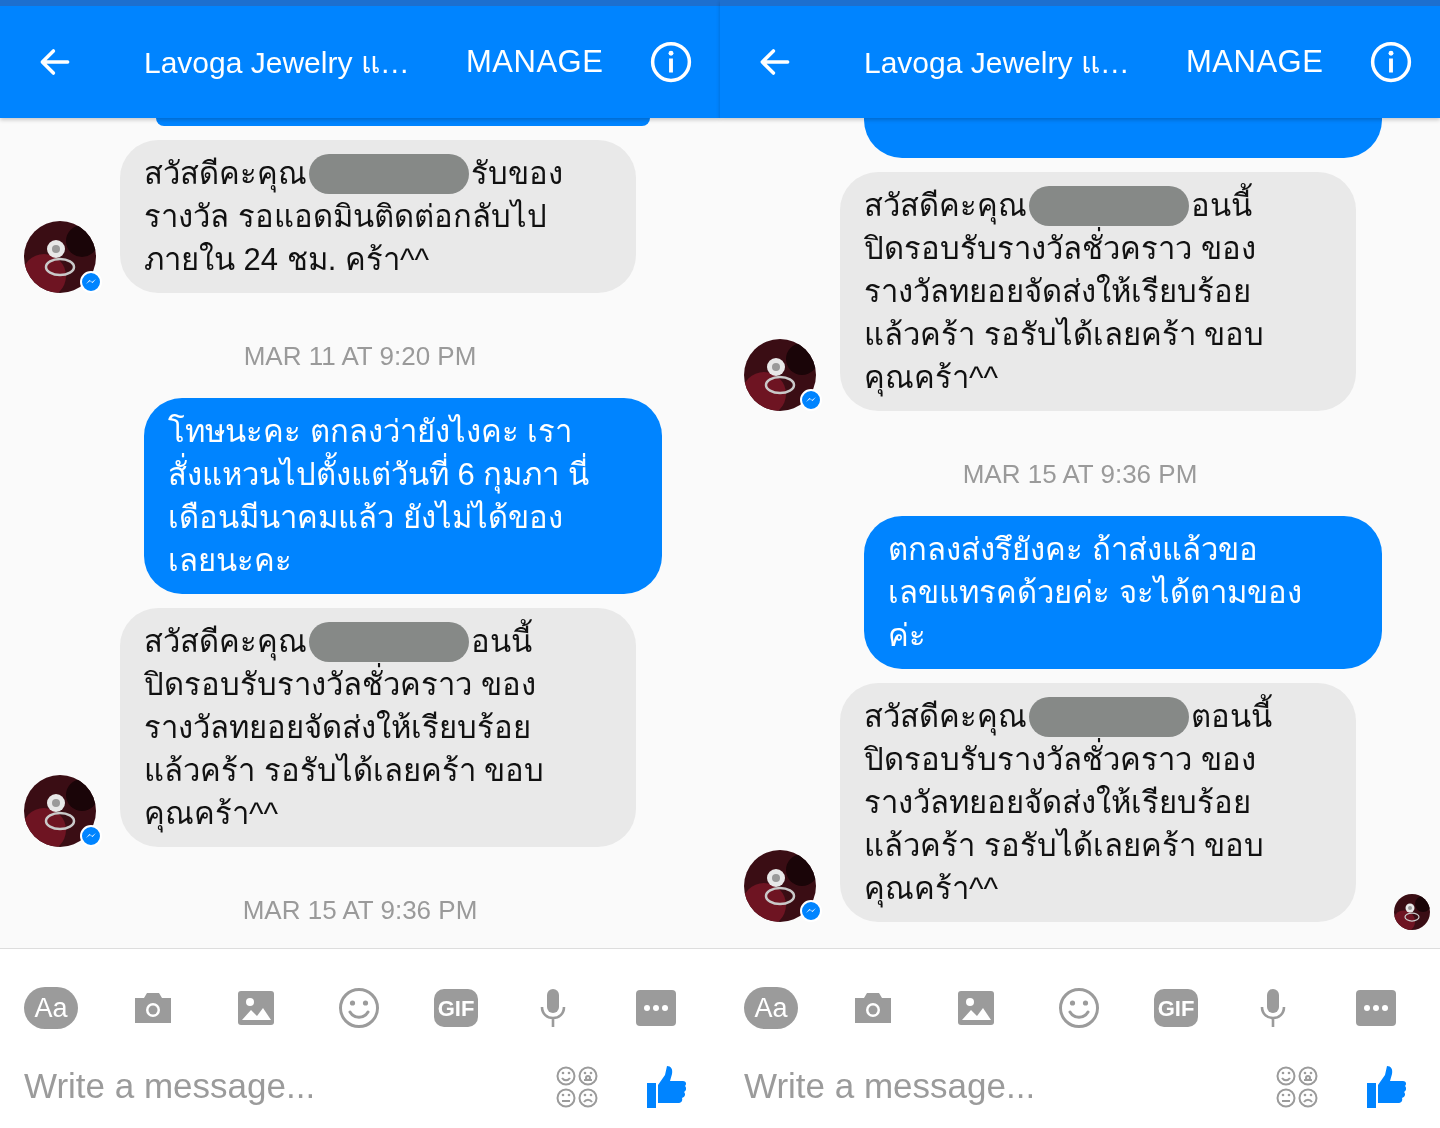 This screenshot has width=1440, height=1128. Describe the element at coordinates (371, 432) in the screenshot. I see `message-text: โทษนะคะ ตกลงว่ายังไงคะ เรา` at that location.